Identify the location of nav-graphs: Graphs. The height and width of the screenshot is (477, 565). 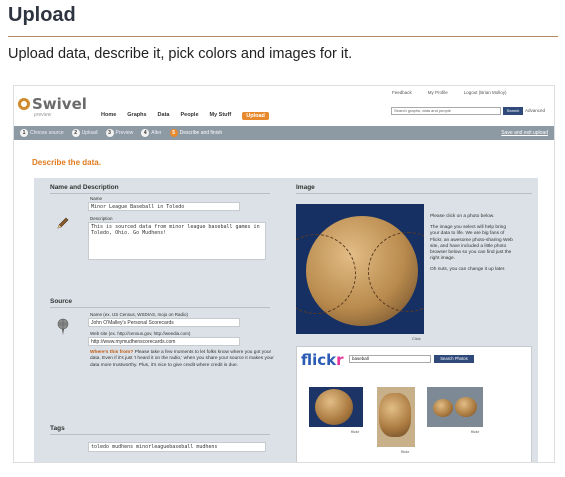
(136, 116).